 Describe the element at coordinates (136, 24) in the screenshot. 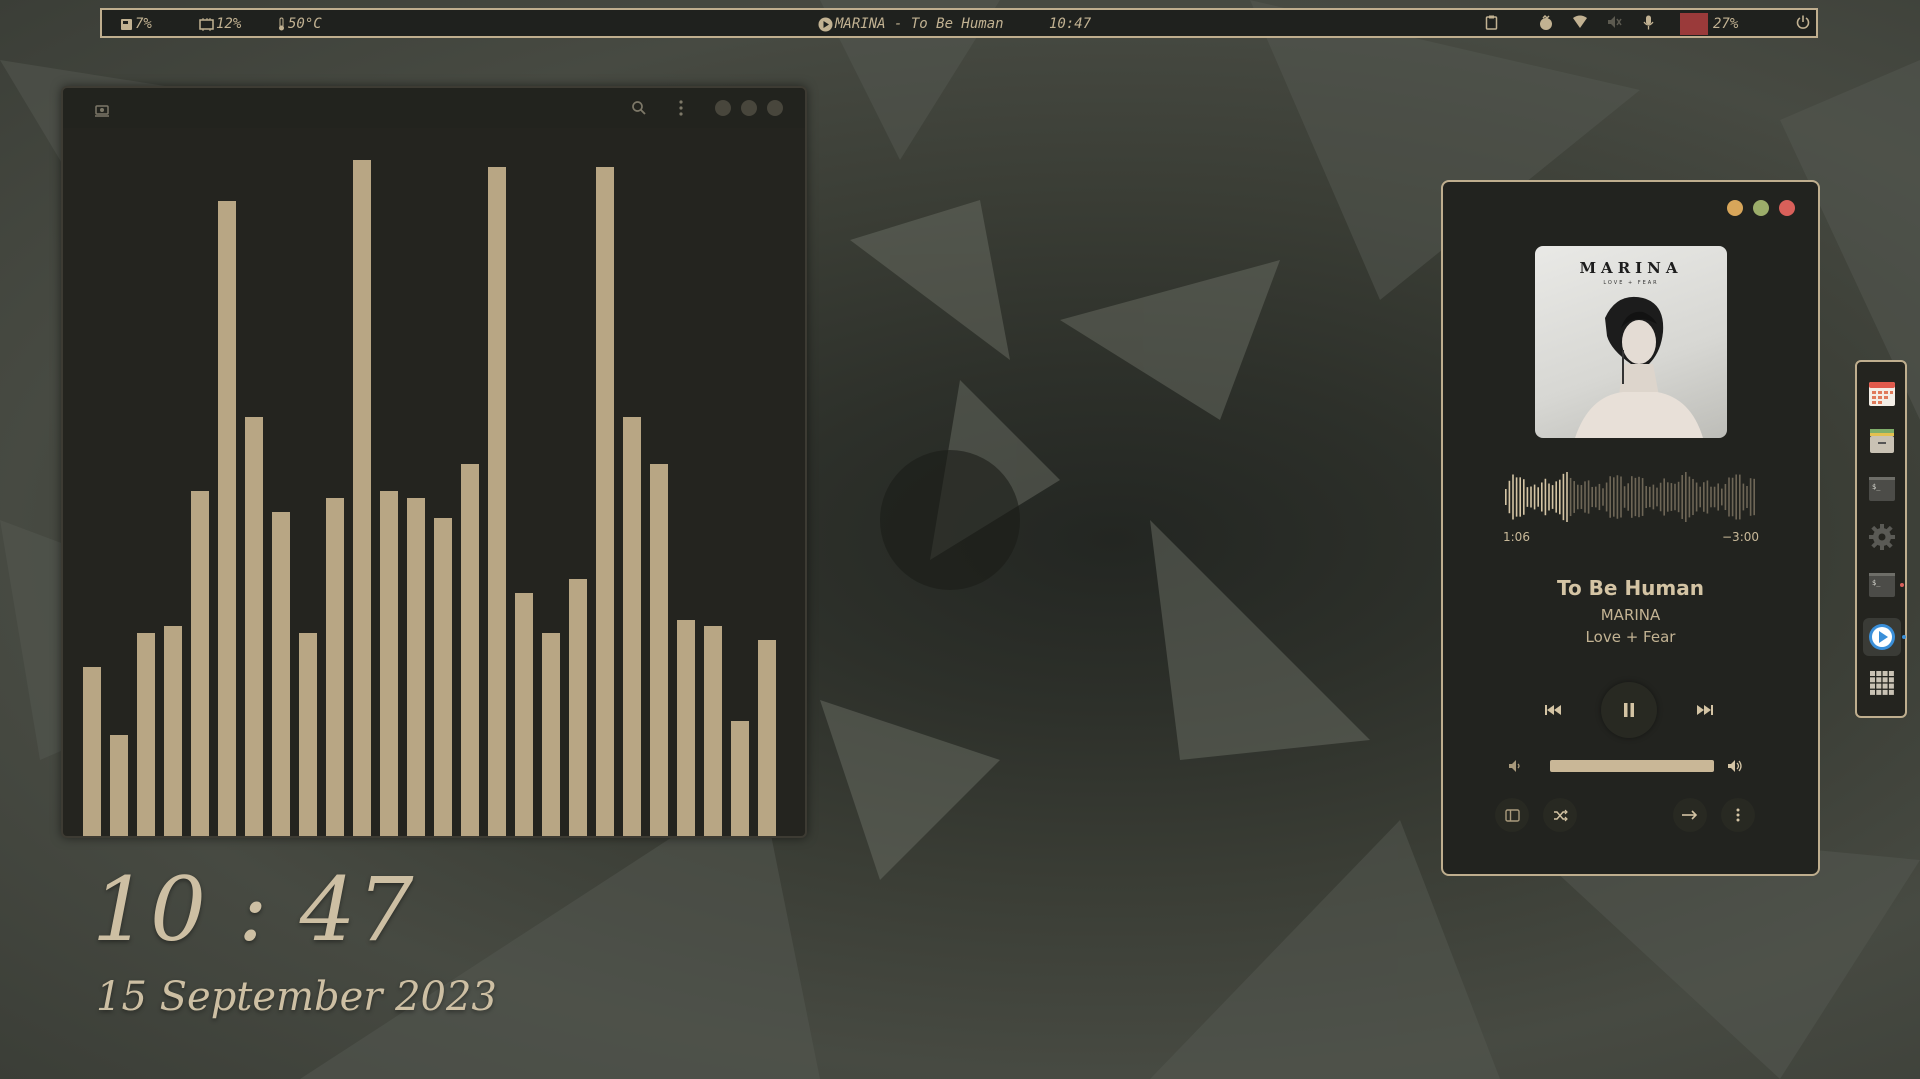

I see `disk-indicator: 7%` at that location.